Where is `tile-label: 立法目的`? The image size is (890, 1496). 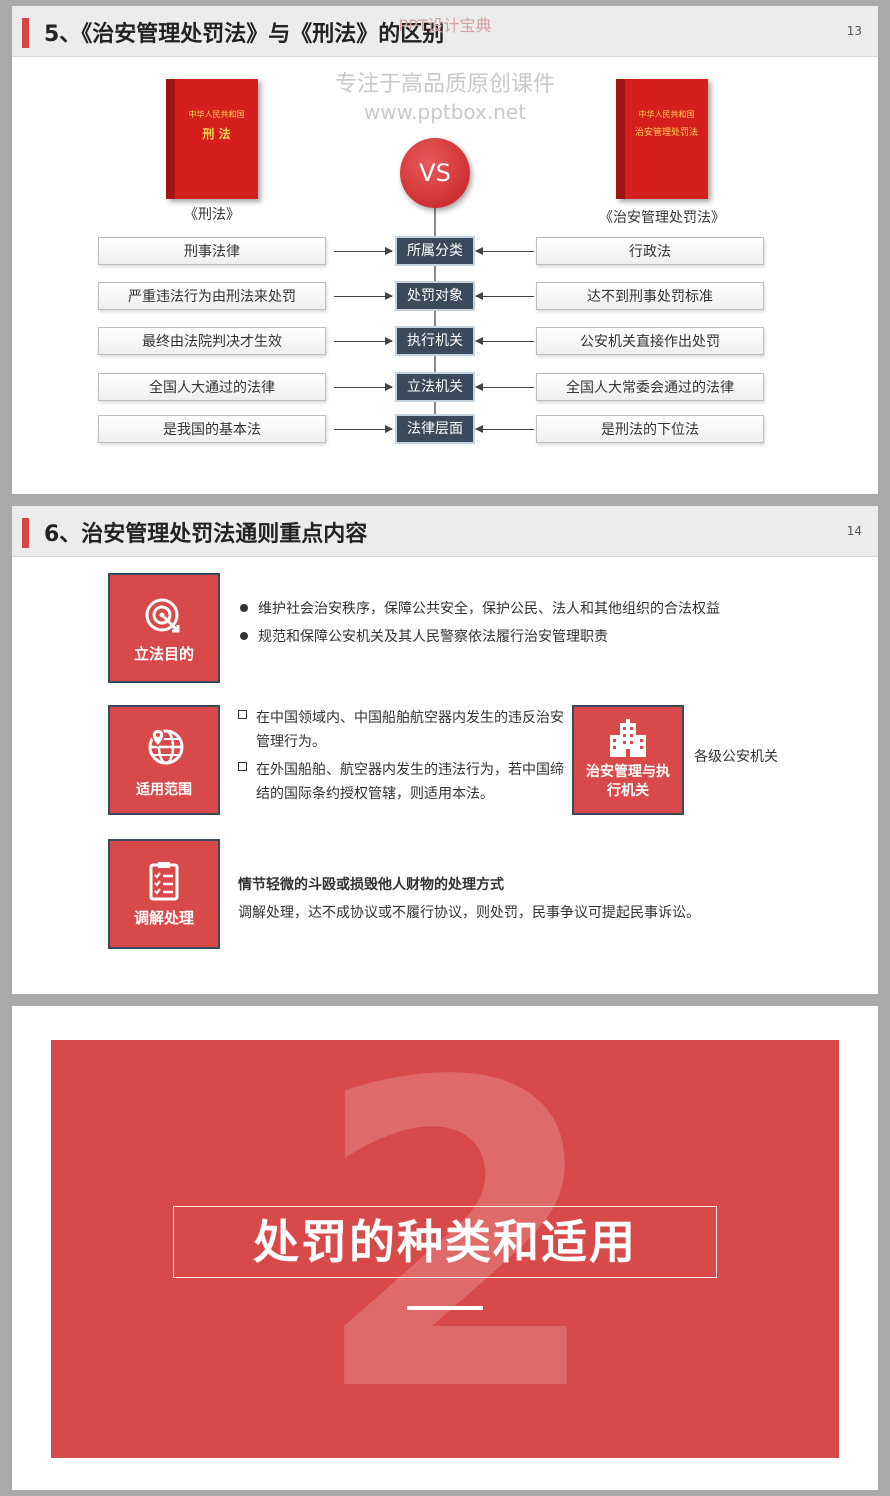
tile-label: 立法目的 is located at coordinates (163, 654).